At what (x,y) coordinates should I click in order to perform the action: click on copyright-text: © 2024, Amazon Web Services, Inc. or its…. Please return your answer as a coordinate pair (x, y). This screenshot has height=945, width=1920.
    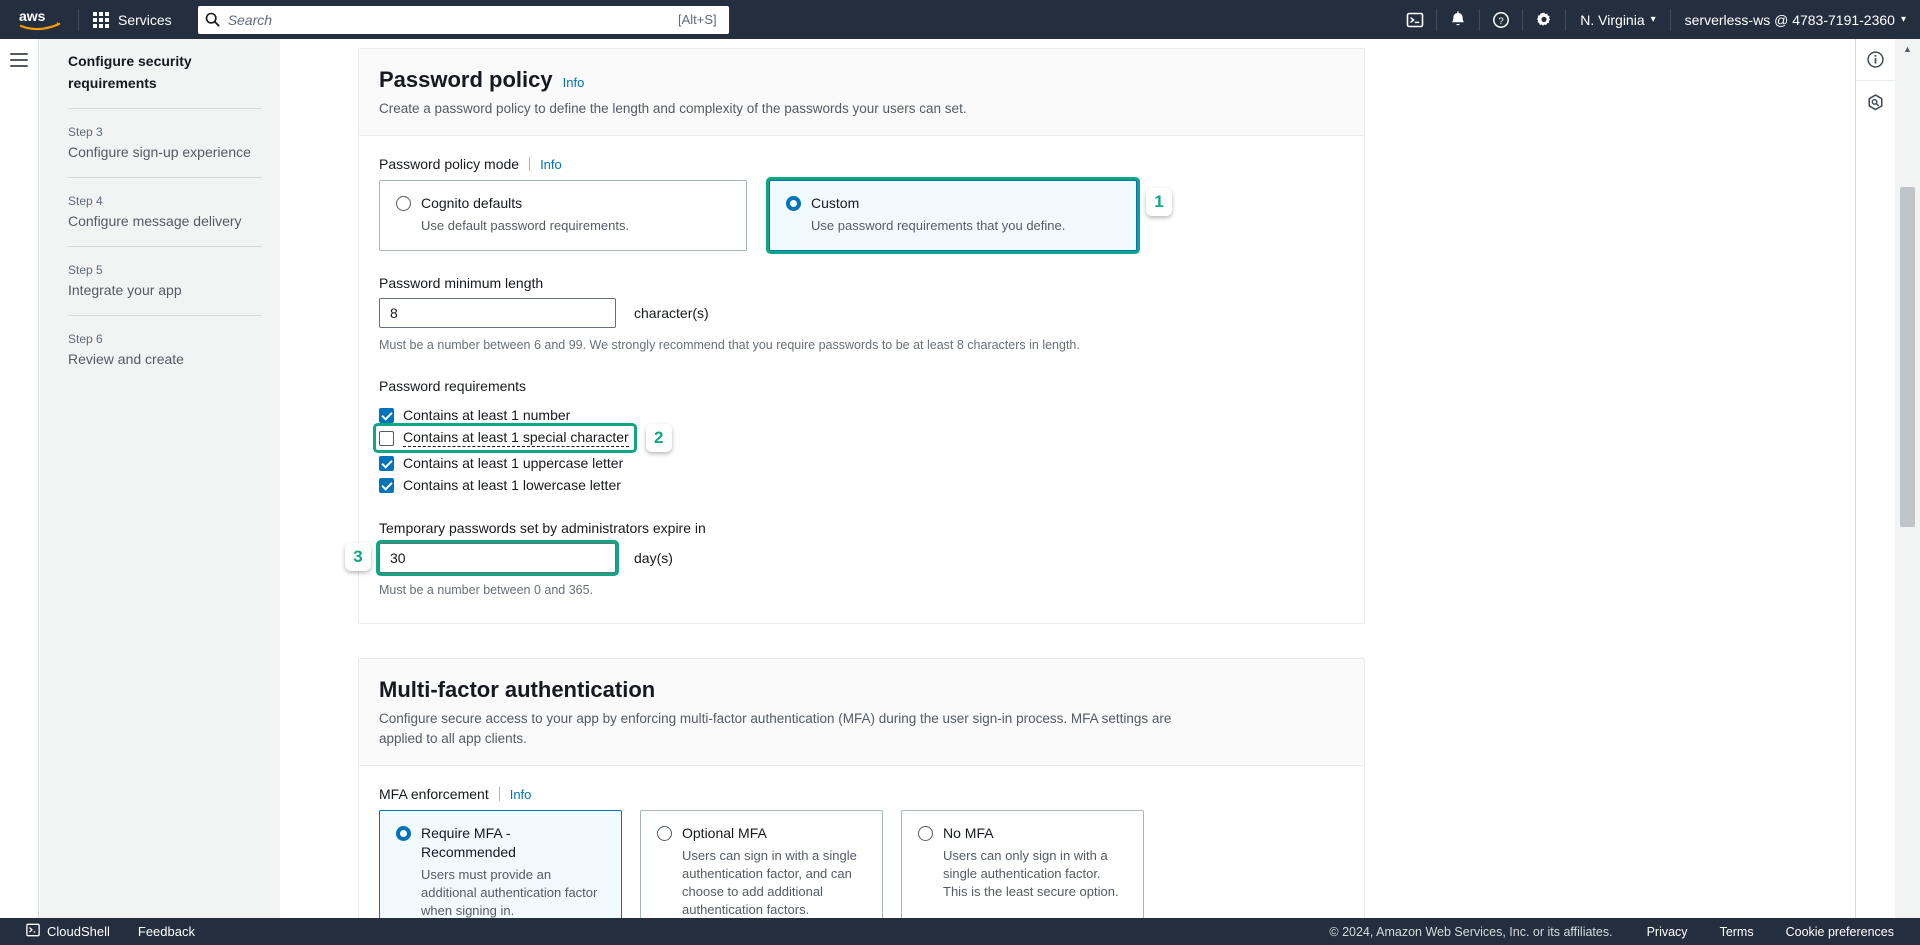
    Looking at the image, I should click on (1471, 931).